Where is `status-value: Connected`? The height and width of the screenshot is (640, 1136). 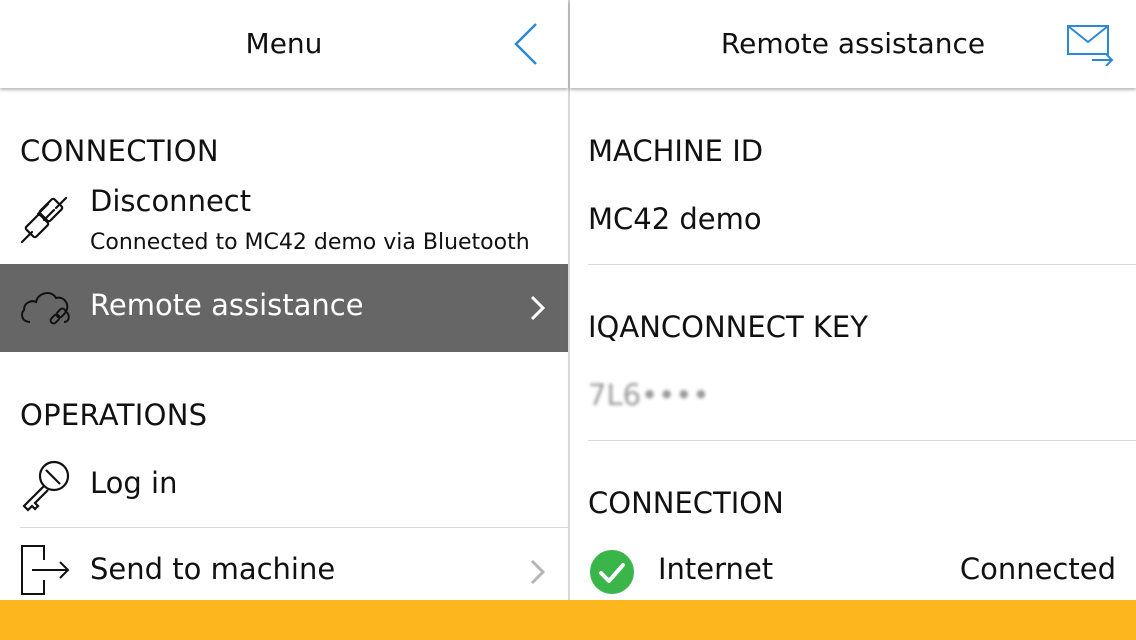 status-value: Connected is located at coordinates (1037, 569).